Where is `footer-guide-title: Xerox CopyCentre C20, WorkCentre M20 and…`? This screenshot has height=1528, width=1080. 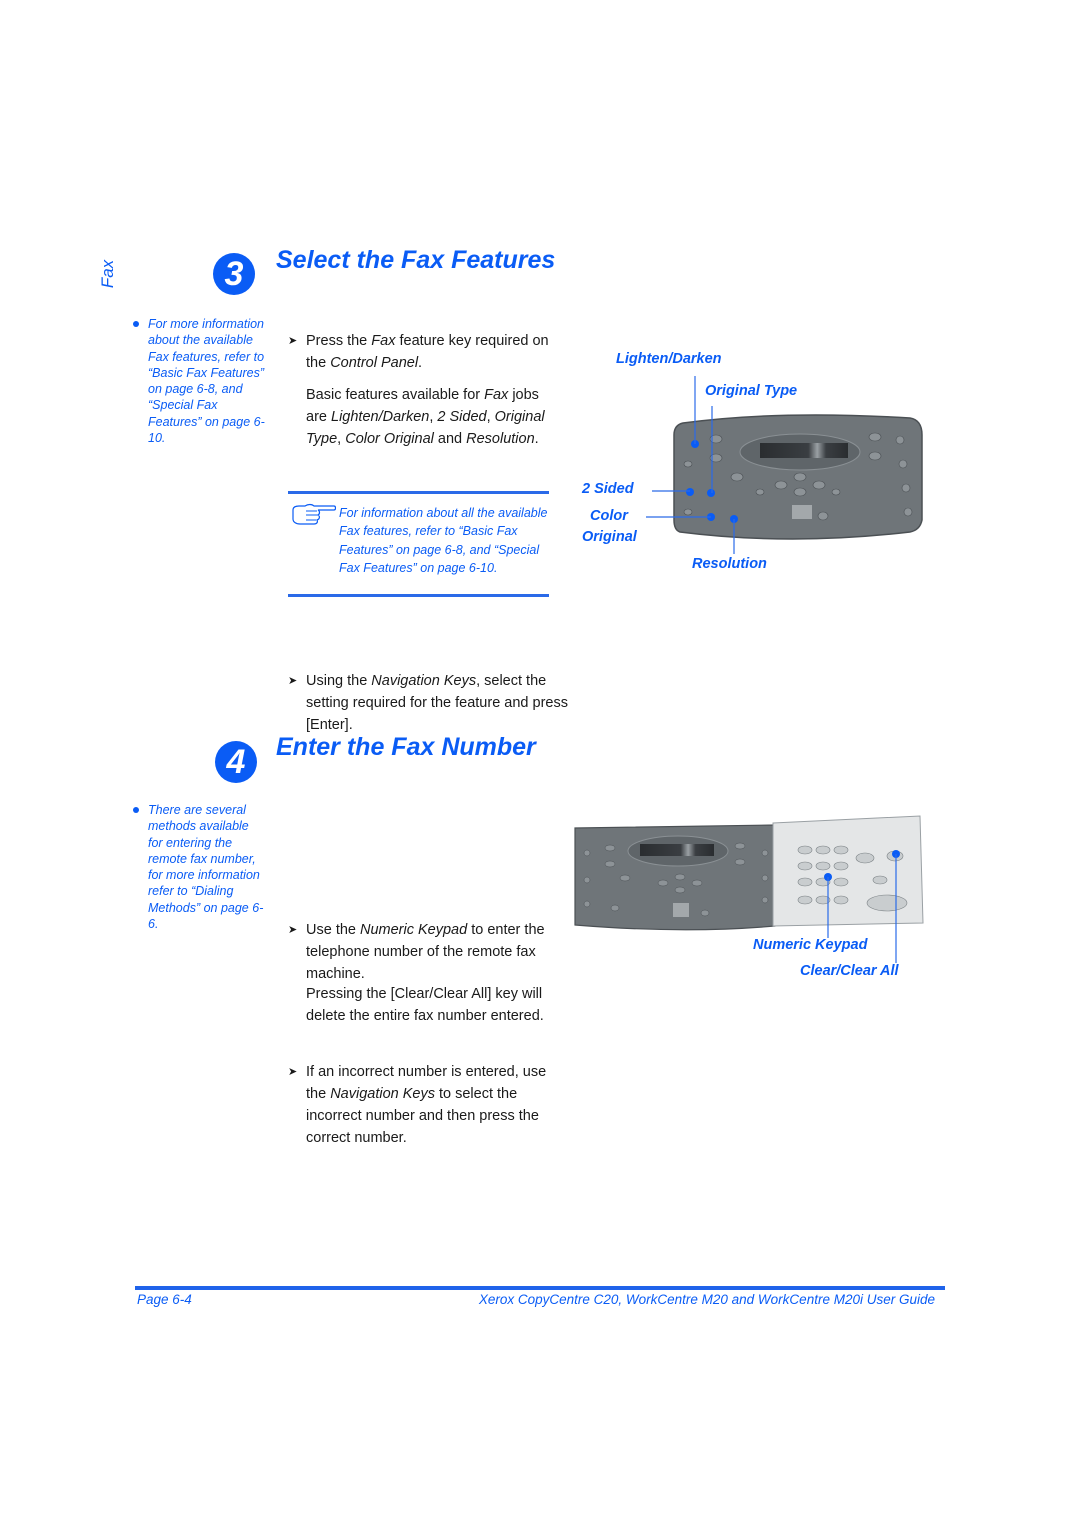
footer-guide-title: Xerox CopyCentre C20, WorkCentre M20 and… is located at coordinates (706, 1299).